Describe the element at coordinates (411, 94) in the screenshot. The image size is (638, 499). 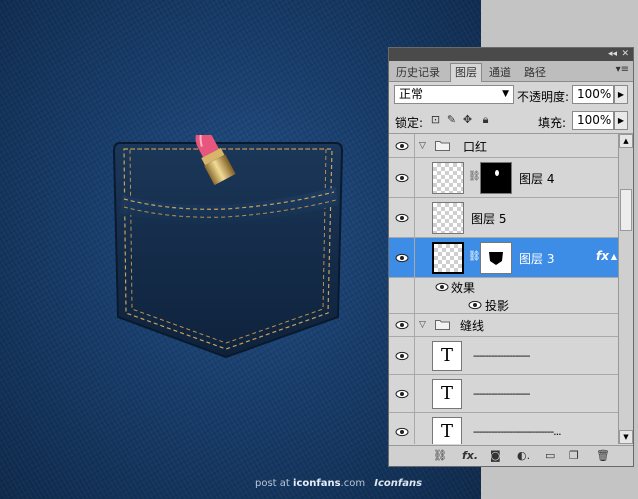
I see `blend-mode-value: 正常` at that location.